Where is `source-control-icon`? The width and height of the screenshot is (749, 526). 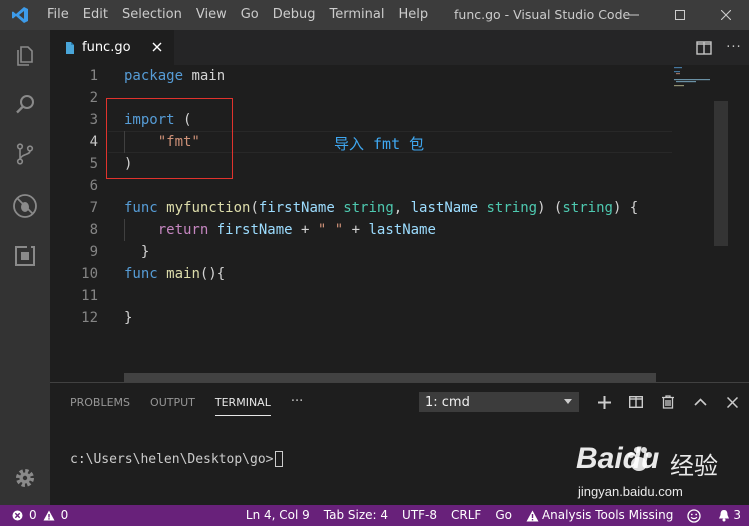 source-control-icon is located at coordinates (25, 154).